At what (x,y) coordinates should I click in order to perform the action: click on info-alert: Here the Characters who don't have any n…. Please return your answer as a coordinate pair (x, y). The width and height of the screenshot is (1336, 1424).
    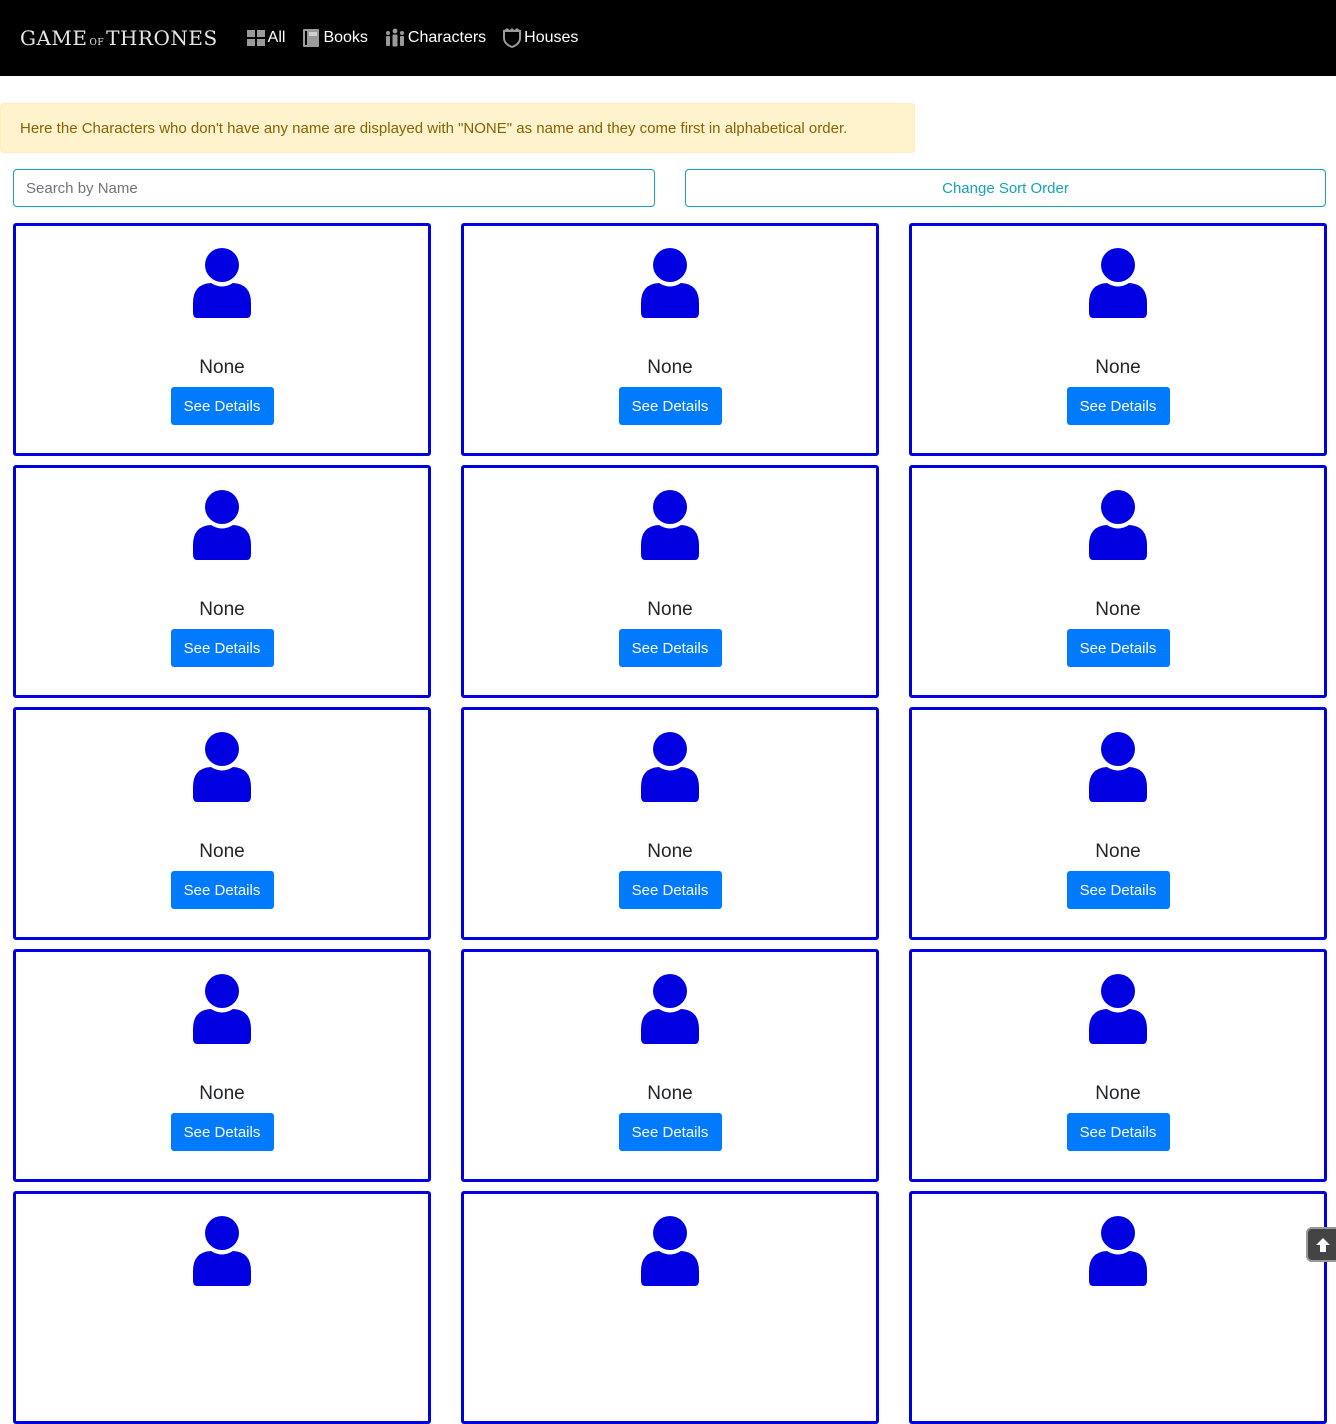
    Looking at the image, I should click on (457, 128).